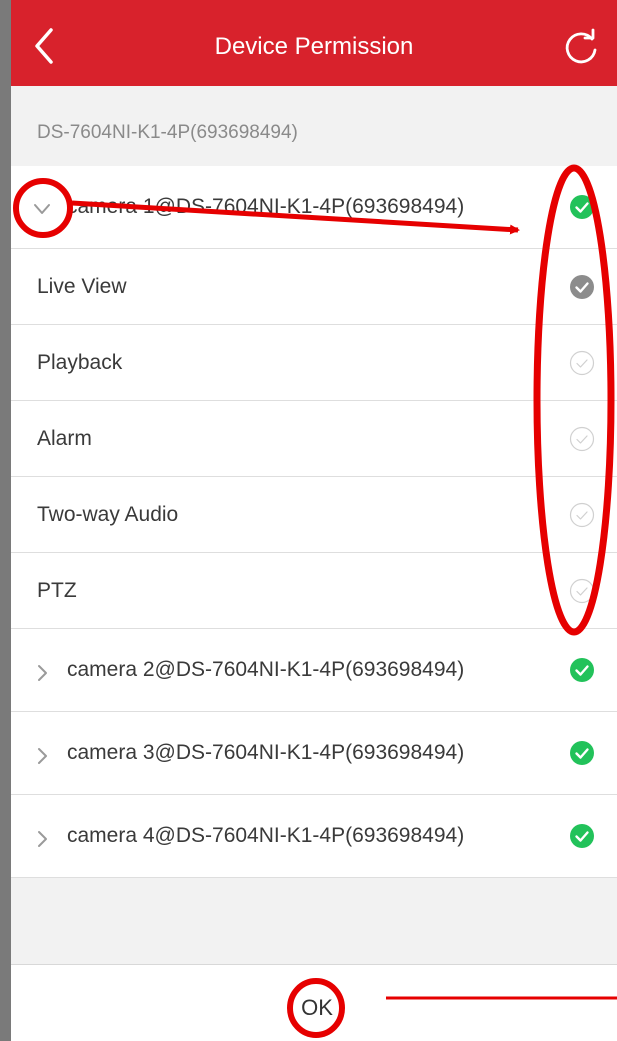 The image size is (617, 1041). I want to click on app-header: Device Permission, so click(314, 43).